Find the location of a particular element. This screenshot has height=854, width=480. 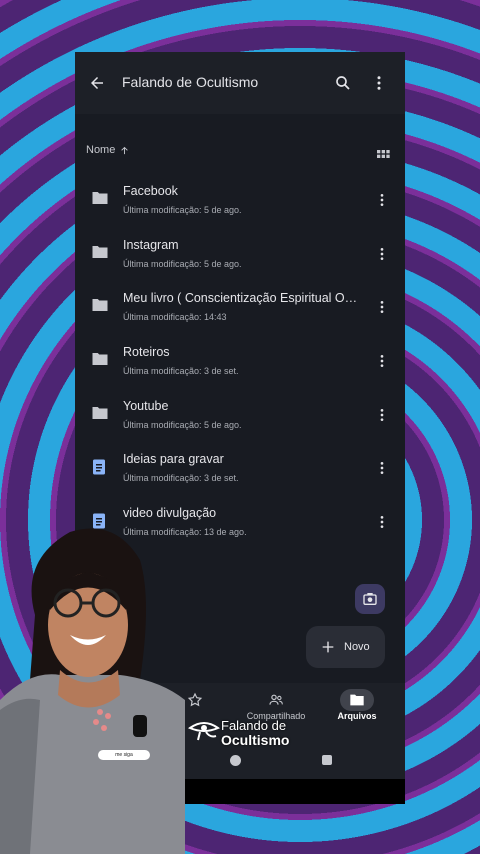

file-row: Instagram Última modificação: 5 de ago. is located at coordinates (240, 259).